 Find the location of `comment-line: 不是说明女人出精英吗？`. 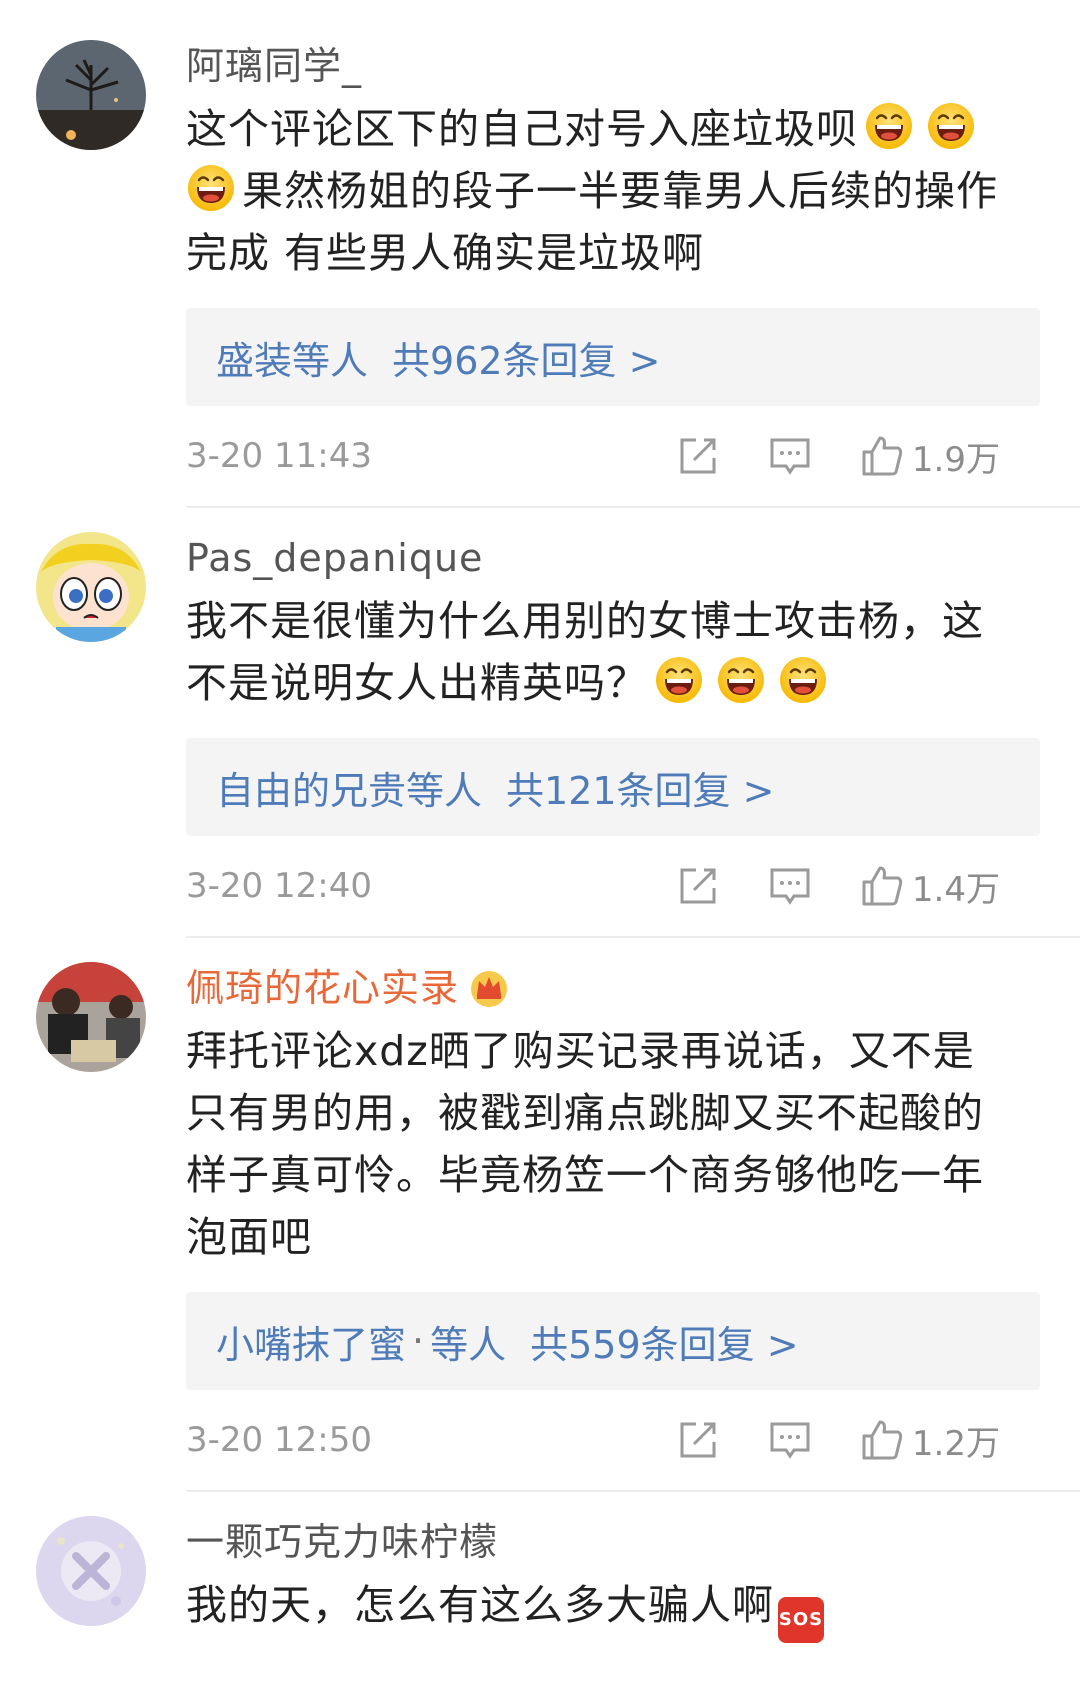

comment-line: 不是说明女人出精英吗？ is located at coordinates (417, 683).